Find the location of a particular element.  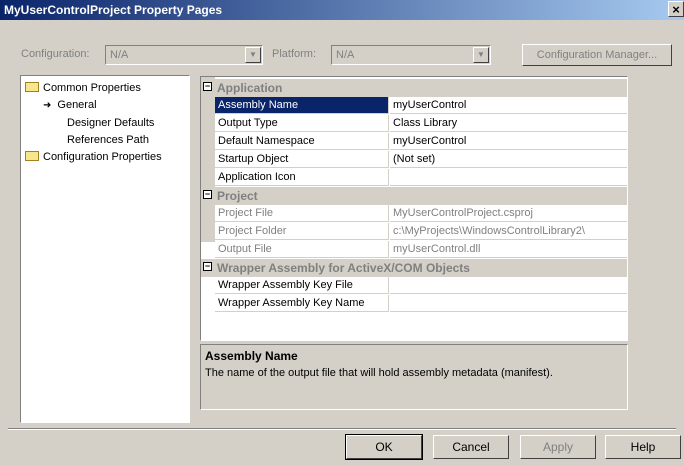

property-value: MyUserControlProject.csproj is located at coordinates (508, 213).